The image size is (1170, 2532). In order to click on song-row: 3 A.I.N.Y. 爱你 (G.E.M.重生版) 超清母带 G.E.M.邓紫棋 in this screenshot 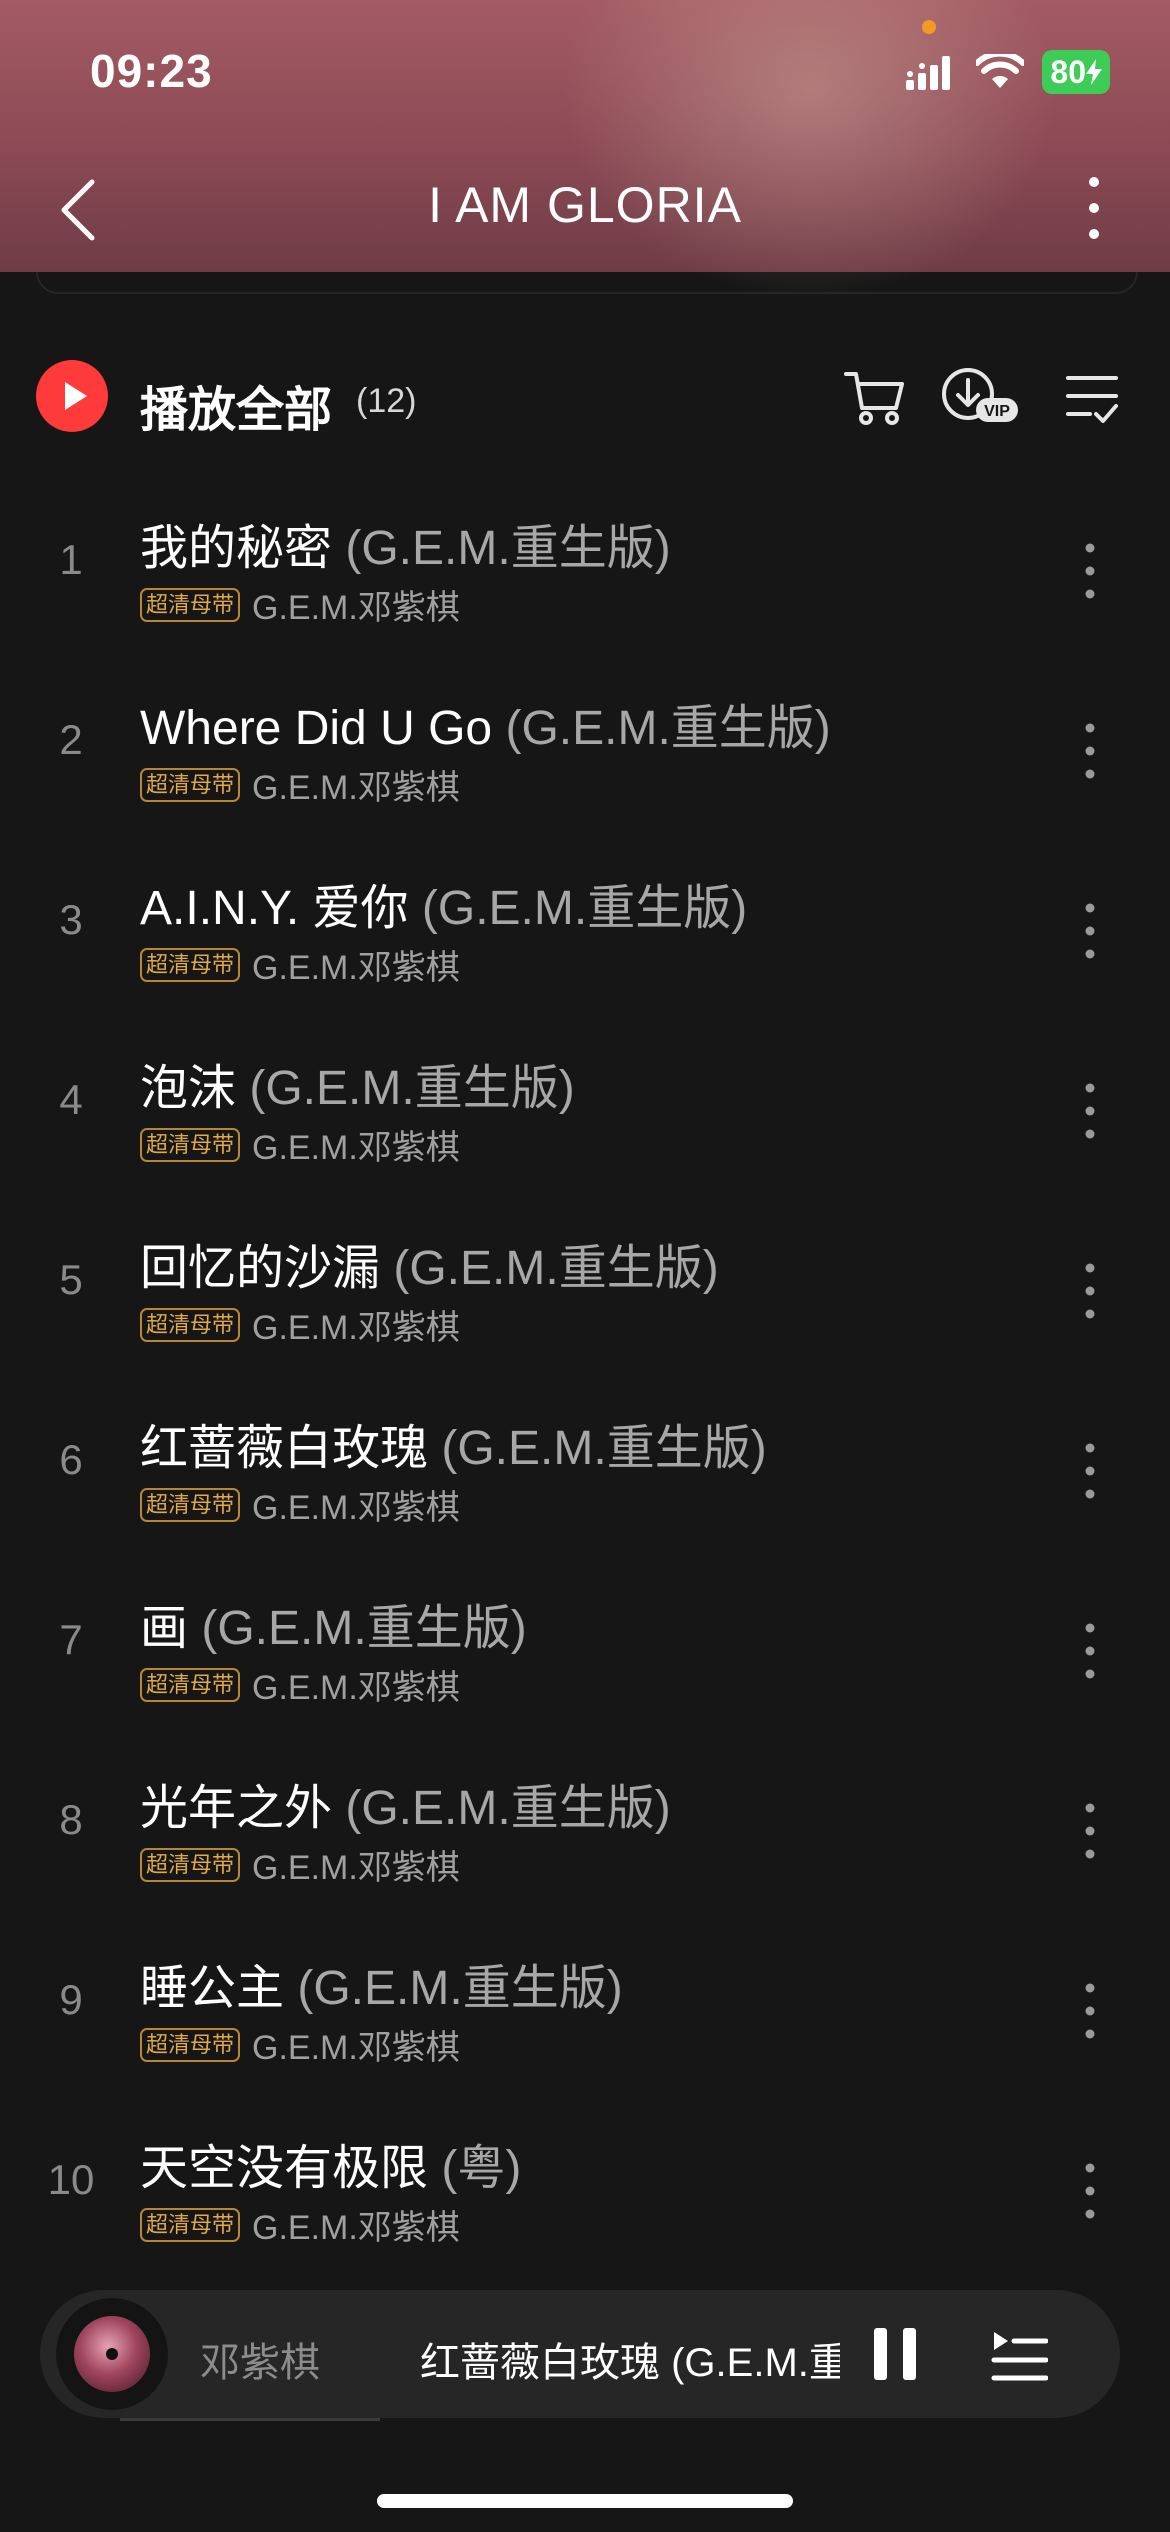, I will do `click(585, 936)`.